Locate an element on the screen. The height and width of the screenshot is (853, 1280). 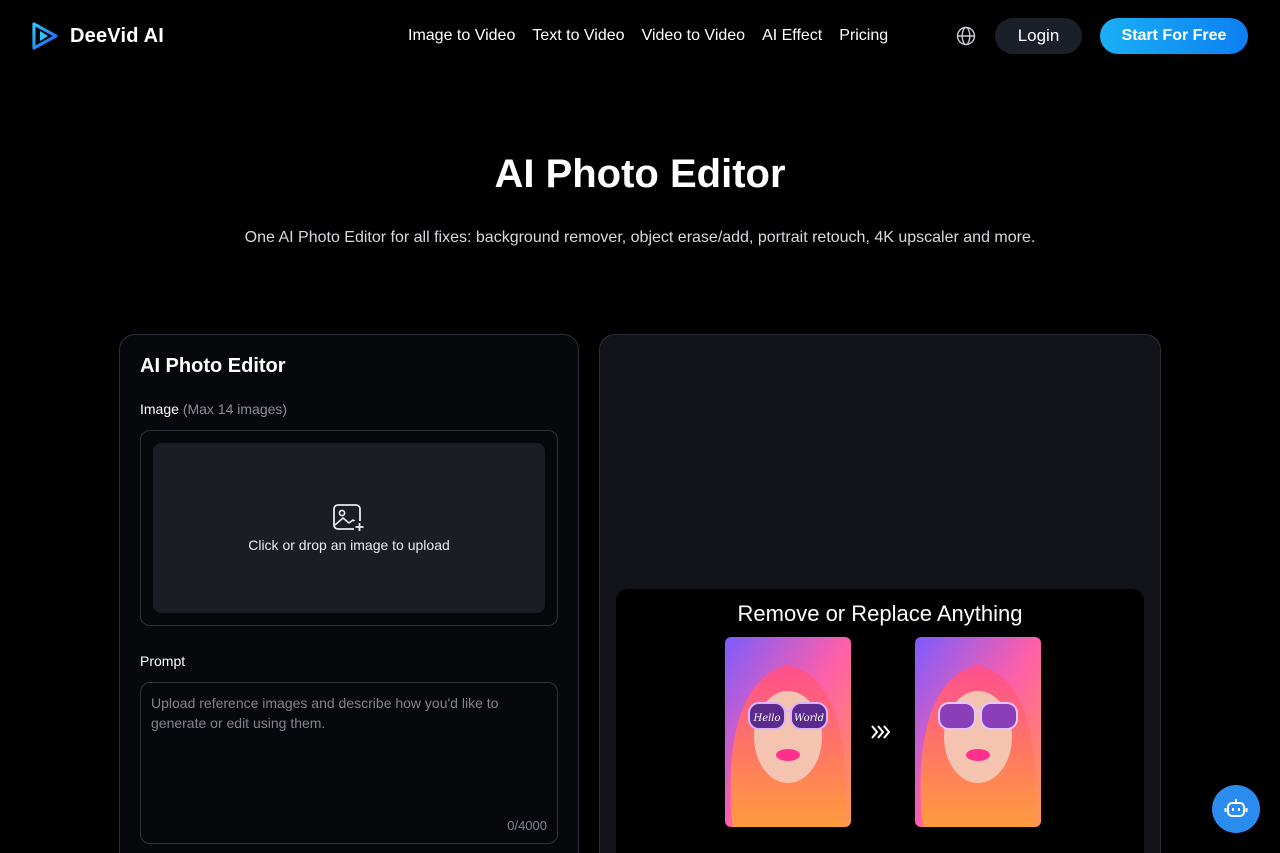
image-field-label: Image (Max 14 images) is located at coordinates (213, 409).